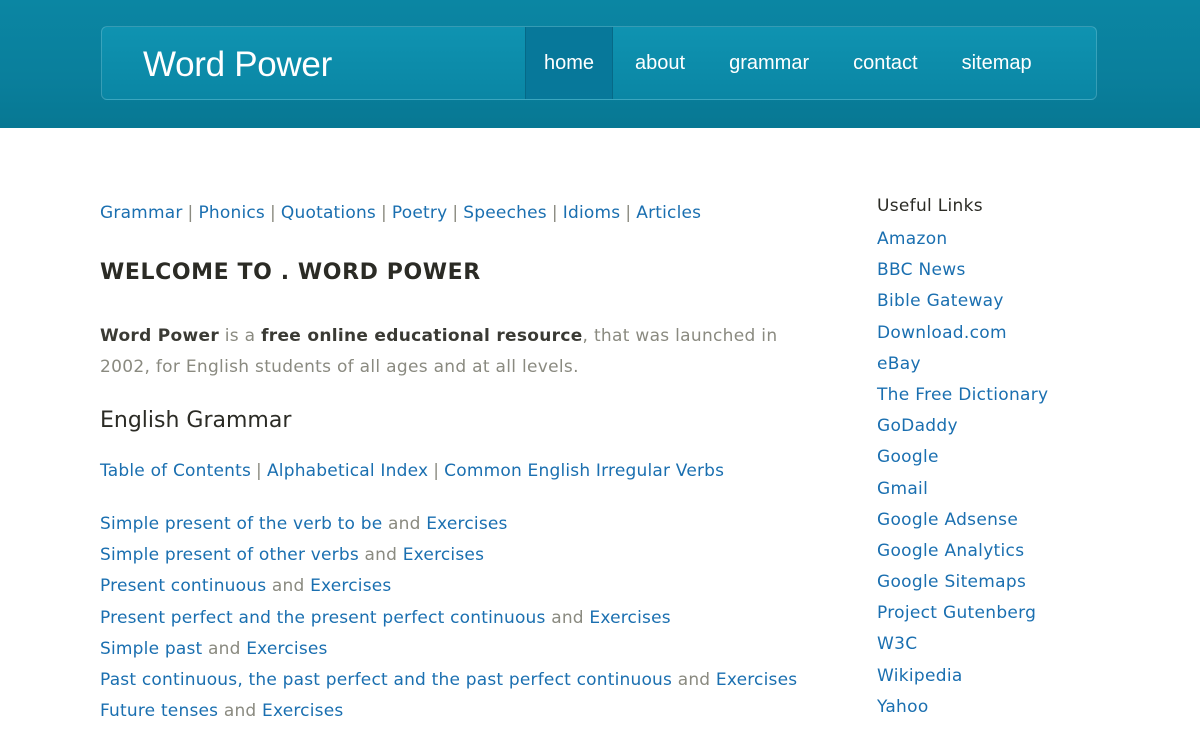 The height and width of the screenshot is (740, 1200). Describe the element at coordinates (241, 524) in the screenshot. I see `lesson-link: Simple present of the verb to be` at that location.